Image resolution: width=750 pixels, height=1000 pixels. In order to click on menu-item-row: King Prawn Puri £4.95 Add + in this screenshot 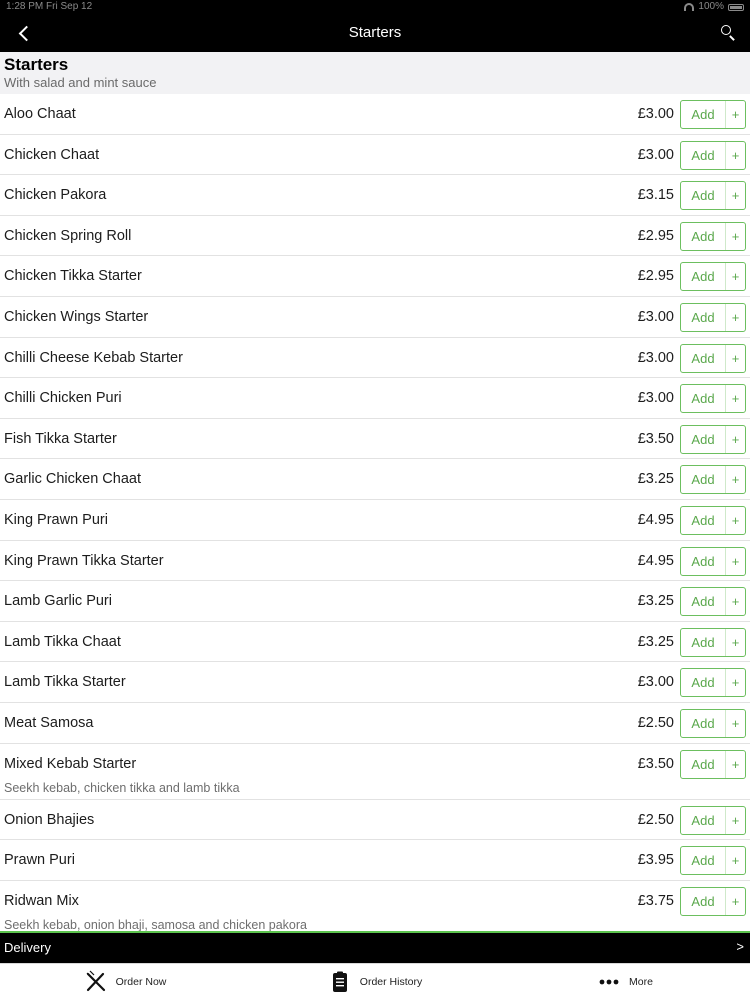, I will do `click(375, 520)`.